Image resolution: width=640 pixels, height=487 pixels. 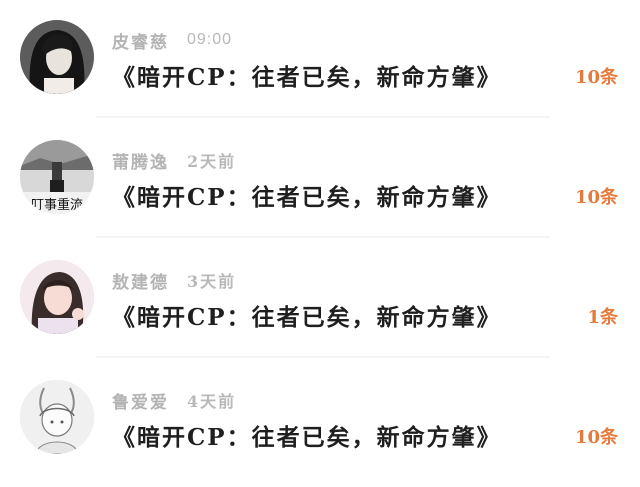 I want to click on avatar-image: 叮事重流, so click(x=57, y=177).